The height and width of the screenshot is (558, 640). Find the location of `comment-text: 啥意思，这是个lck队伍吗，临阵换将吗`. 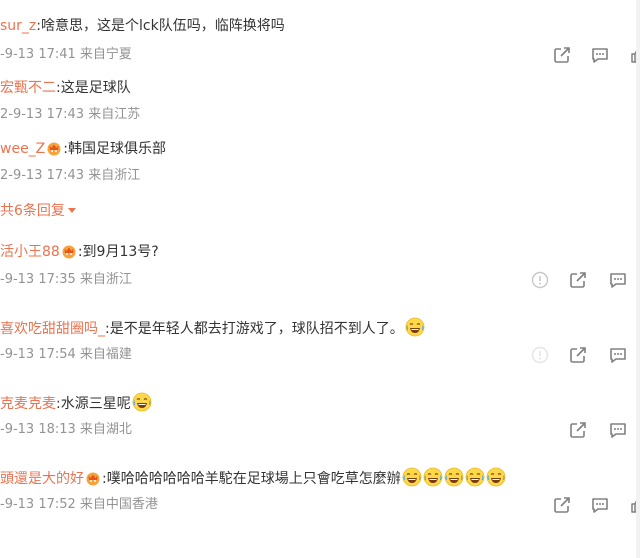

comment-text: 啥意思，这是个lck队伍吗，临阵换将吗 is located at coordinates (163, 26).